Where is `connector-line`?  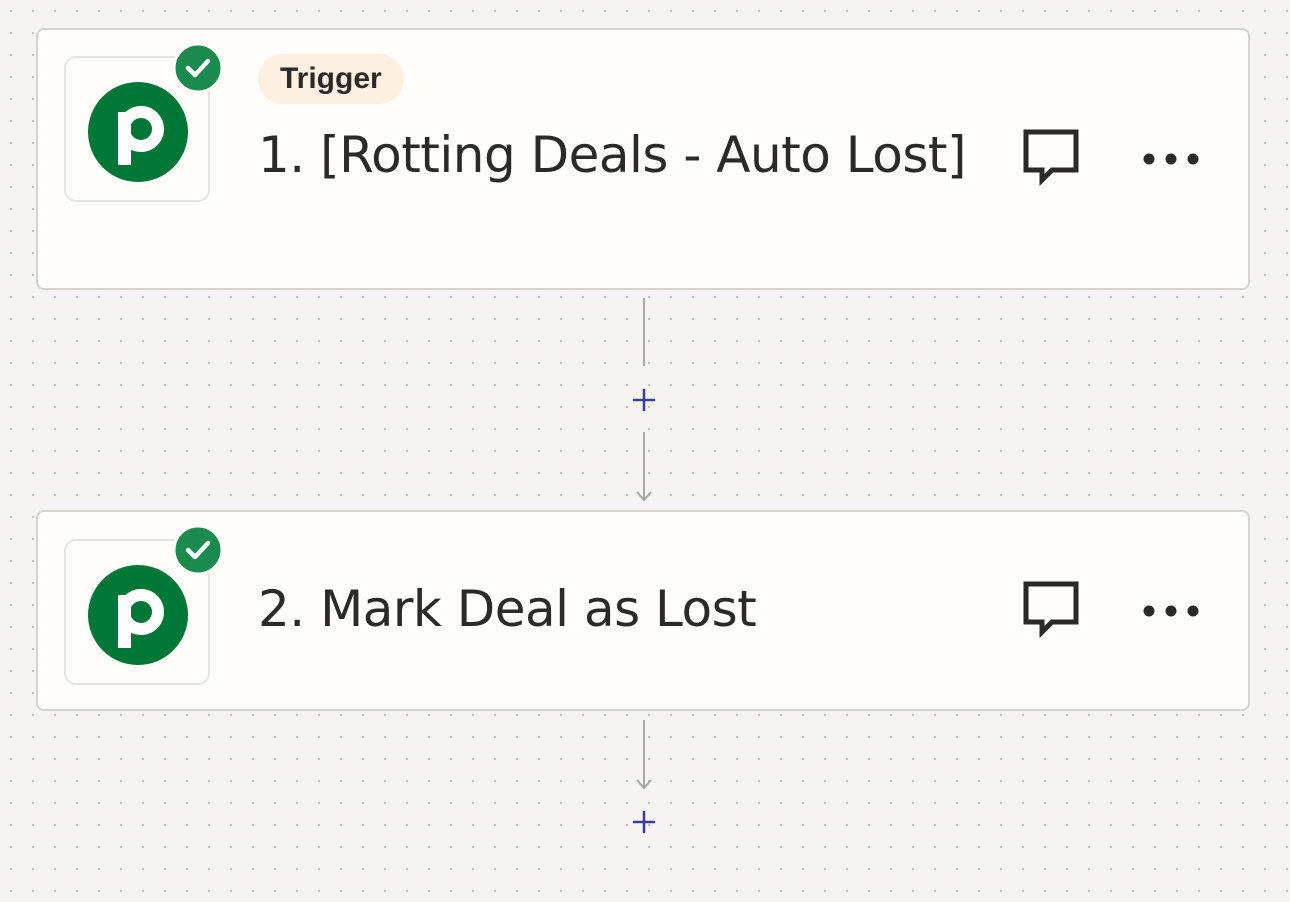 connector-line is located at coordinates (644, 332).